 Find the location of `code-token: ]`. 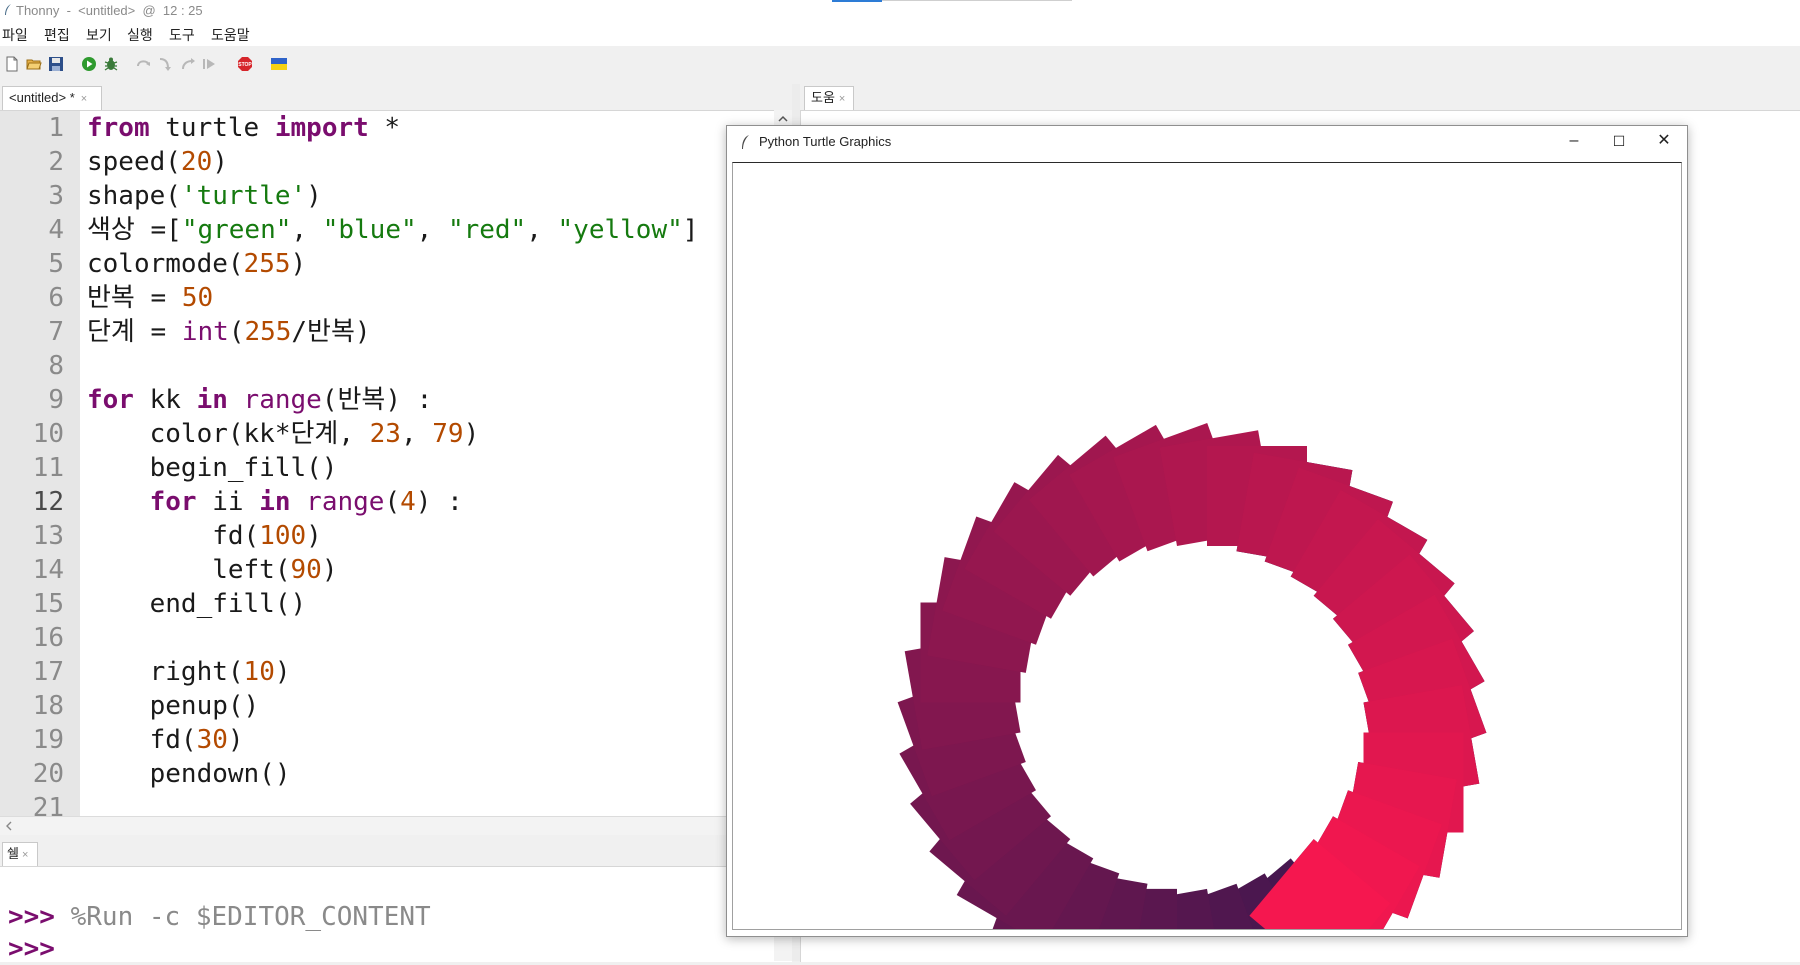

code-token: ] is located at coordinates (690, 230).